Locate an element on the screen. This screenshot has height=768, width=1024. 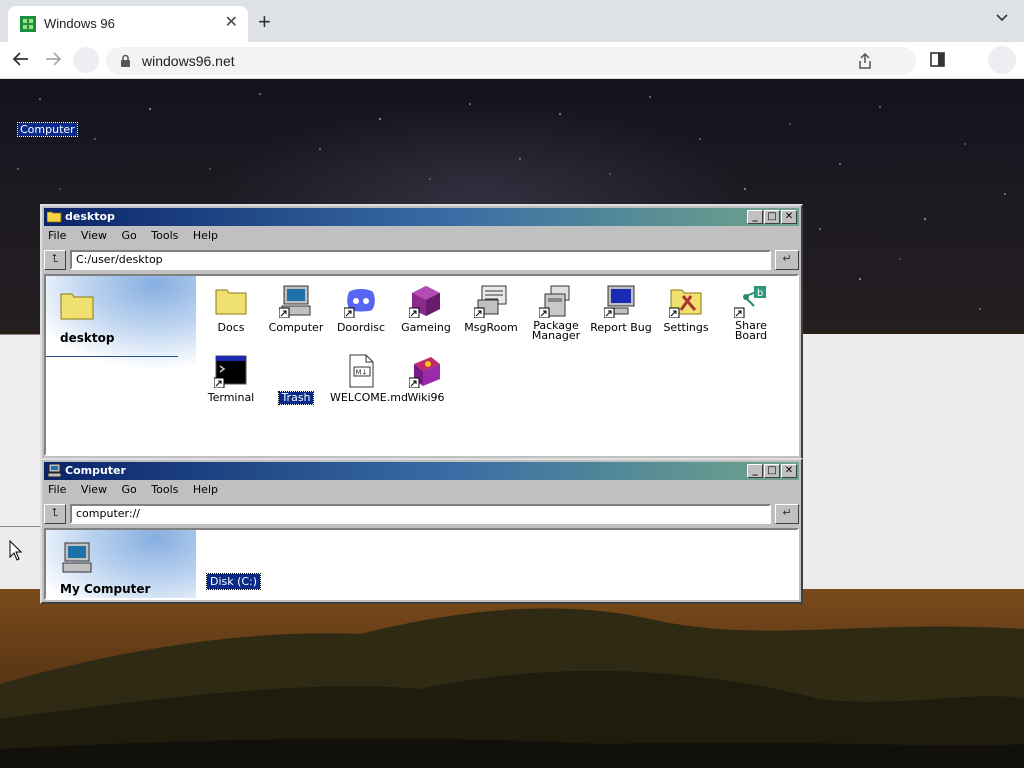
item-label: Share Board is located at coordinates (751, 330).